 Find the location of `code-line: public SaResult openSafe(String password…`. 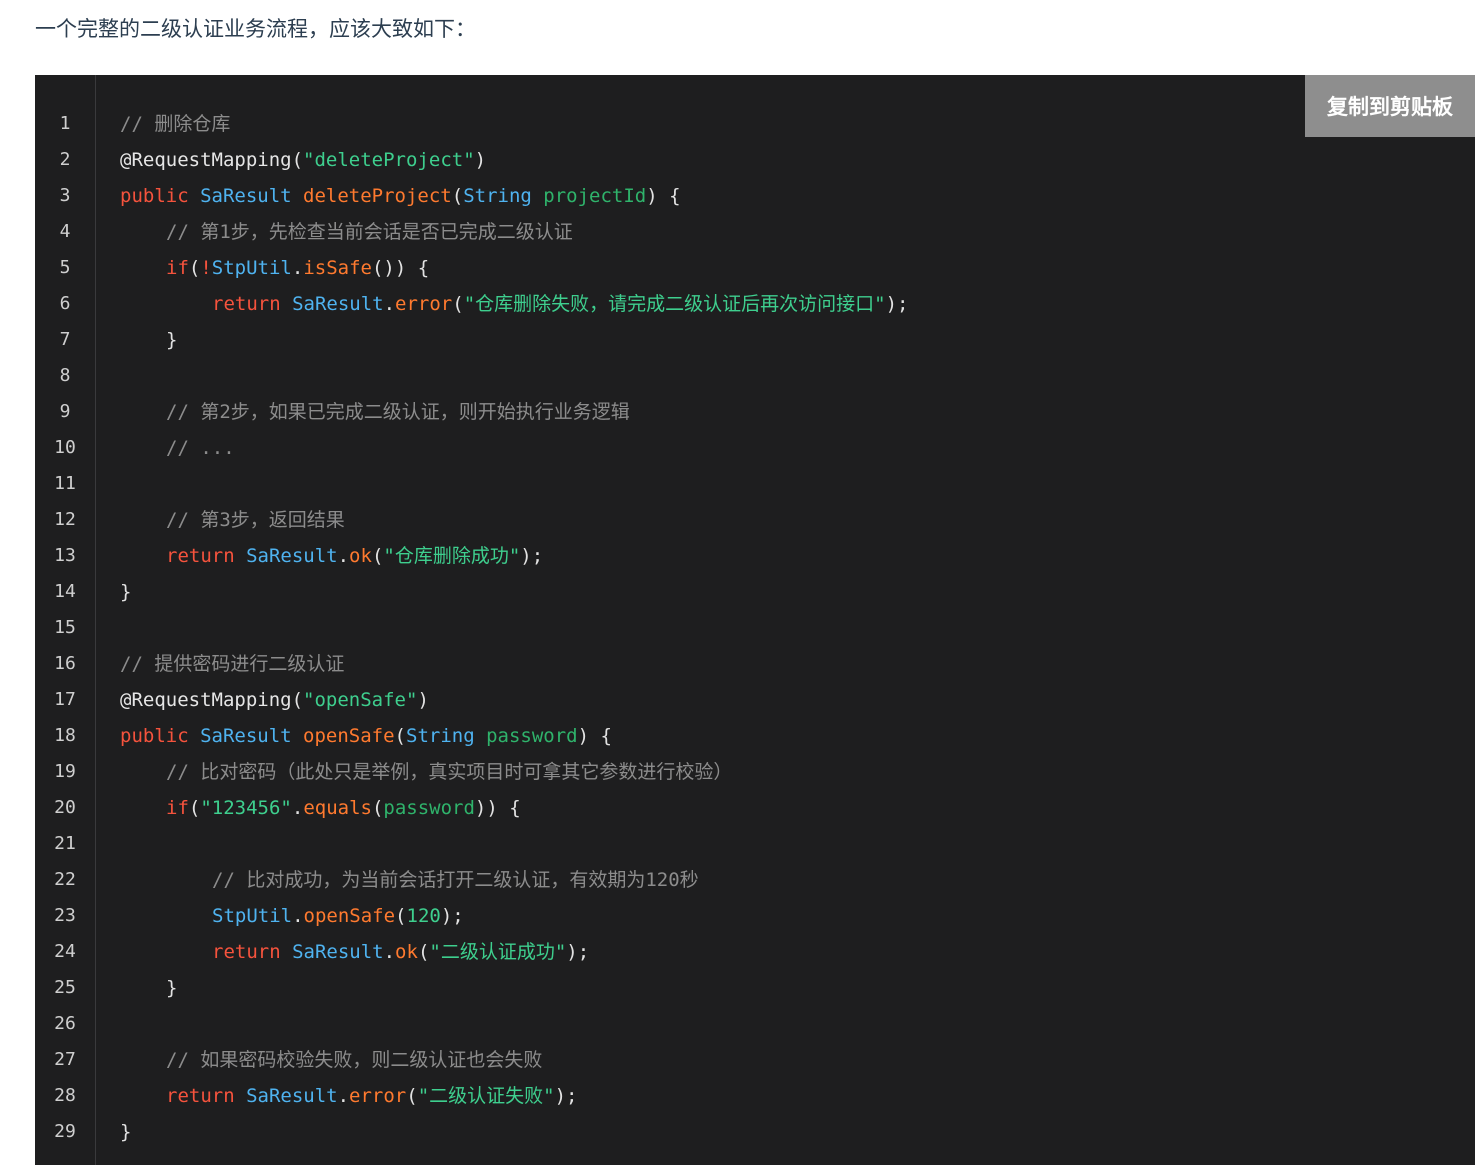

code-line: public SaResult openSafe(String password… is located at coordinates (366, 736).